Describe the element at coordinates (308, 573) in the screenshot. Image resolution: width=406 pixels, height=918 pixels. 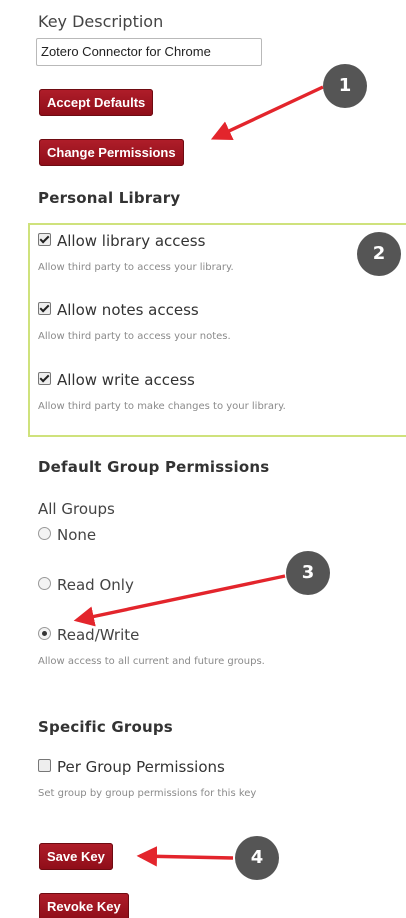
I see `step-3-badge: 3` at that location.